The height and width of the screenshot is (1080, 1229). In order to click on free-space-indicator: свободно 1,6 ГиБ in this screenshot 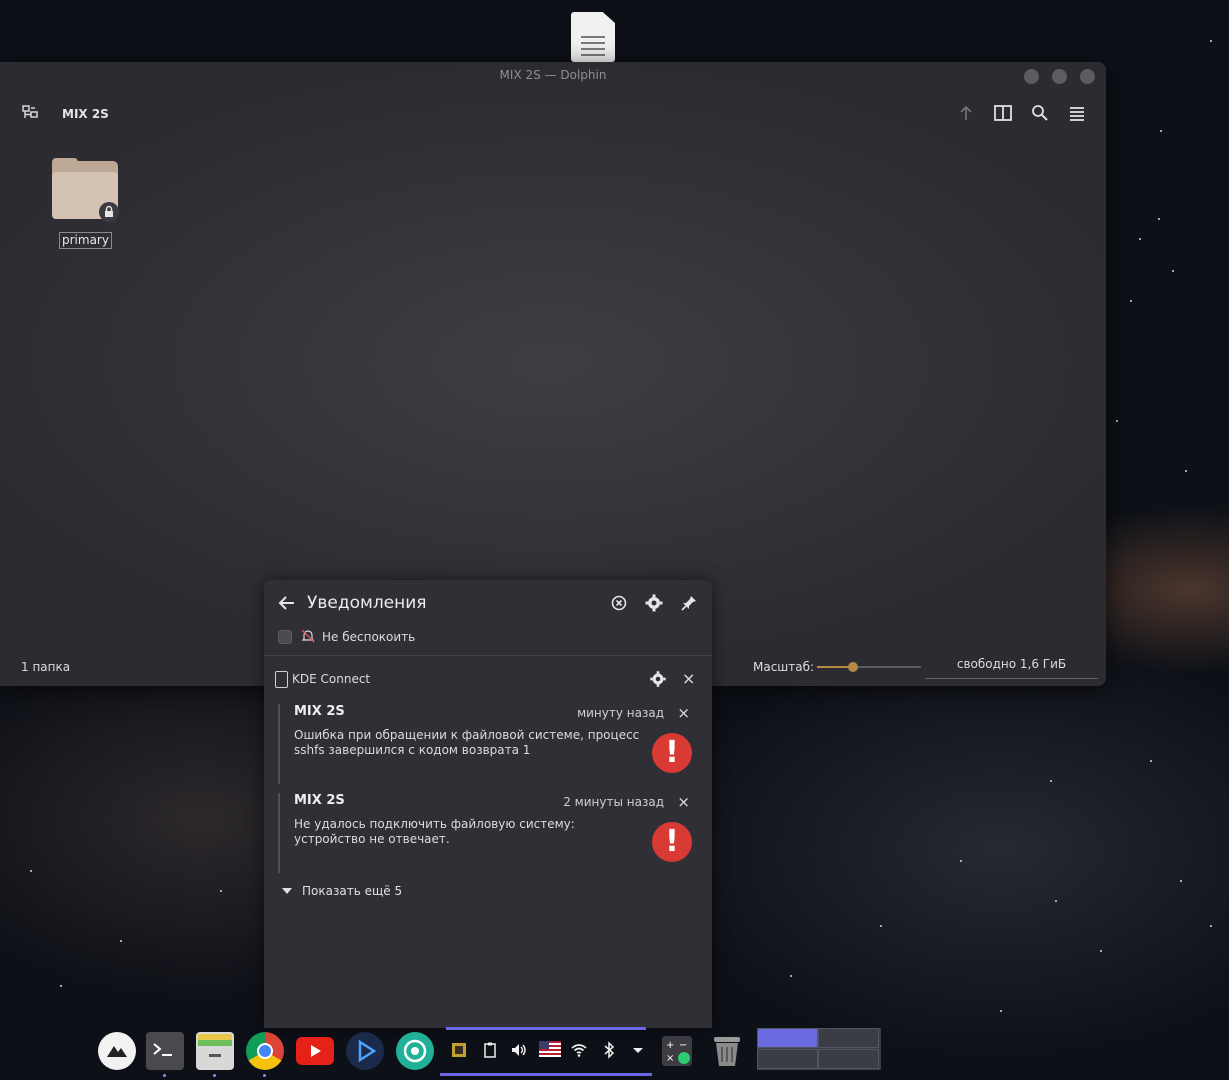, I will do `click(1011, 665)`.